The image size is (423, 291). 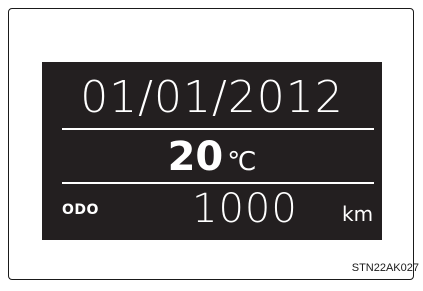 I want to click on figure-id-caption: STN22AK027, so click(x=385, y=268).